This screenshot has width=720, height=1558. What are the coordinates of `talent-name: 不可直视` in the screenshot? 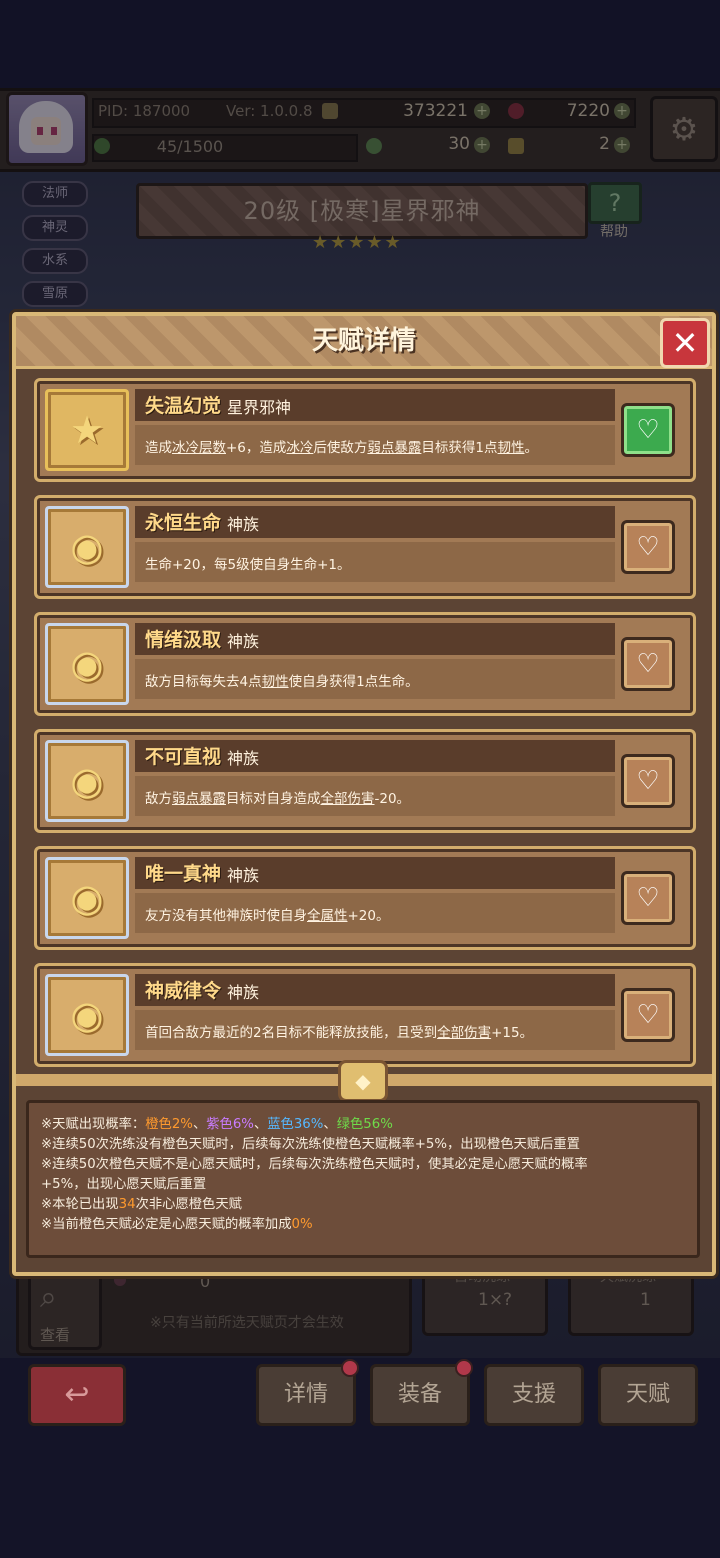 It's located at (183, 757).